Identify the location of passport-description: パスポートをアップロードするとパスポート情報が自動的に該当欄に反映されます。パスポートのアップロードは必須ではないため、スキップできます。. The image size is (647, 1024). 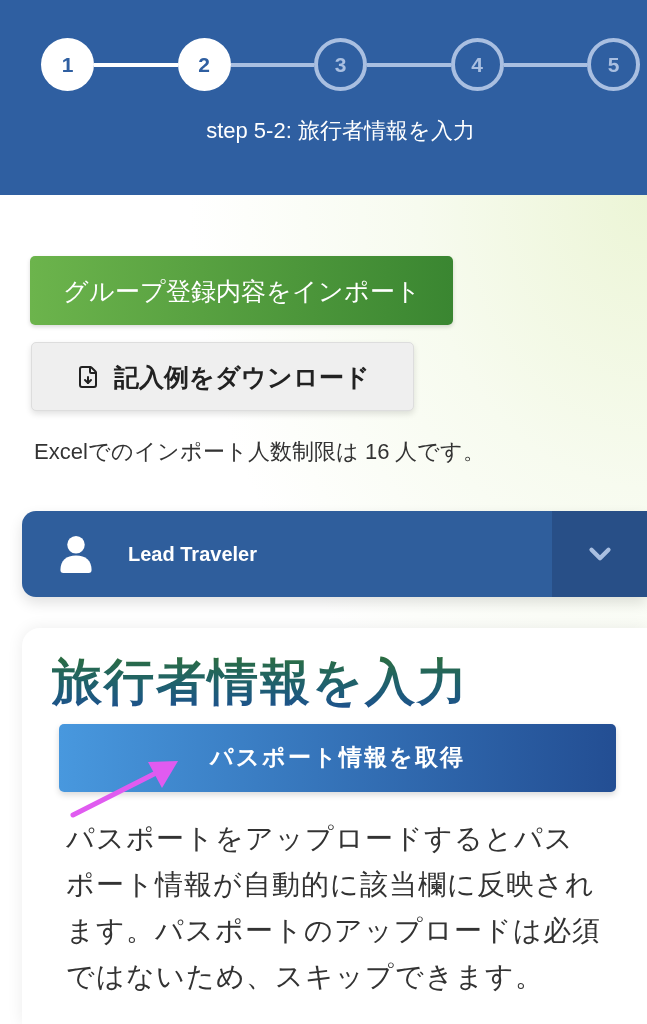
(334, 908).